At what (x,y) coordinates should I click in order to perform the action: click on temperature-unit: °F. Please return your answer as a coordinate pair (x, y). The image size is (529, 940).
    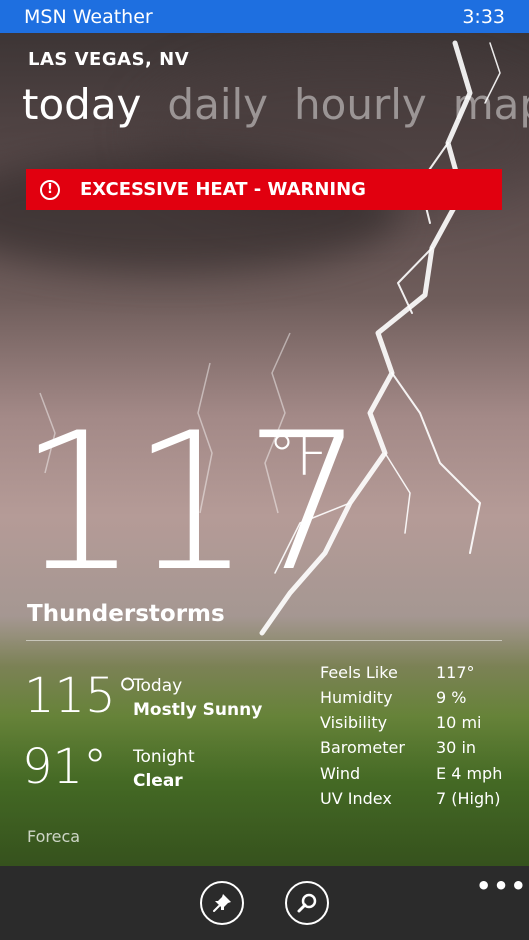
    Looking at the image, I should click on (298, 456).